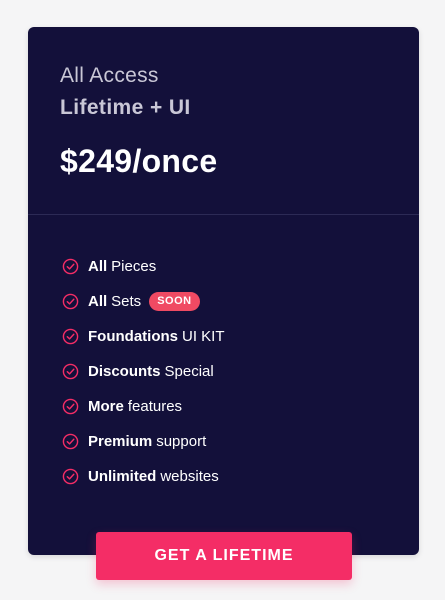 The width and height of the screenshot is (445, 600). What do you see at coordinates (181, 441) in the screenshot?
I see `feature-text: support` at bounding box center [181, 441].